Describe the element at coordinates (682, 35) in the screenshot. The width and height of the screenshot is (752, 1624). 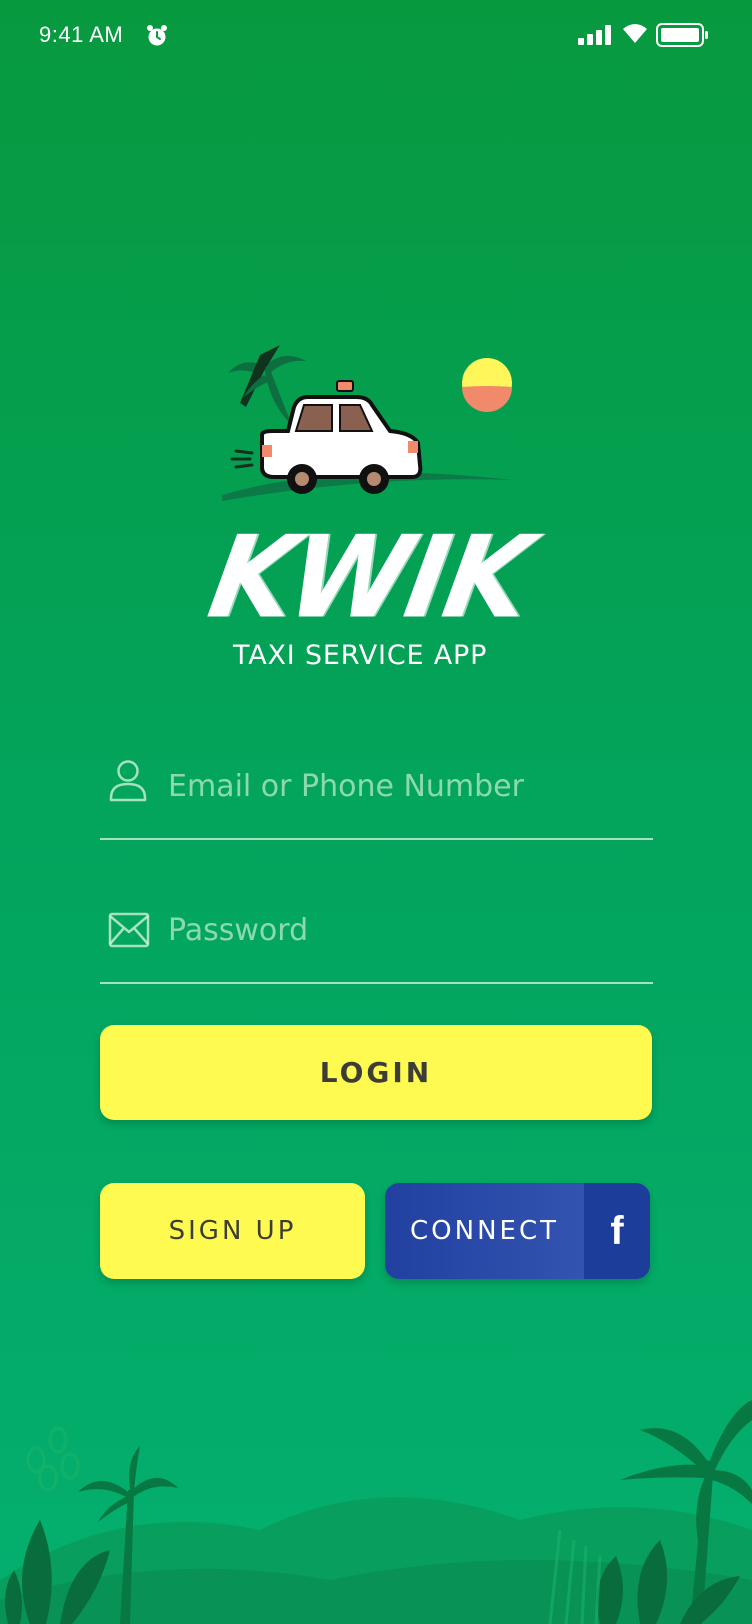
I see `battery-icon` at that location.